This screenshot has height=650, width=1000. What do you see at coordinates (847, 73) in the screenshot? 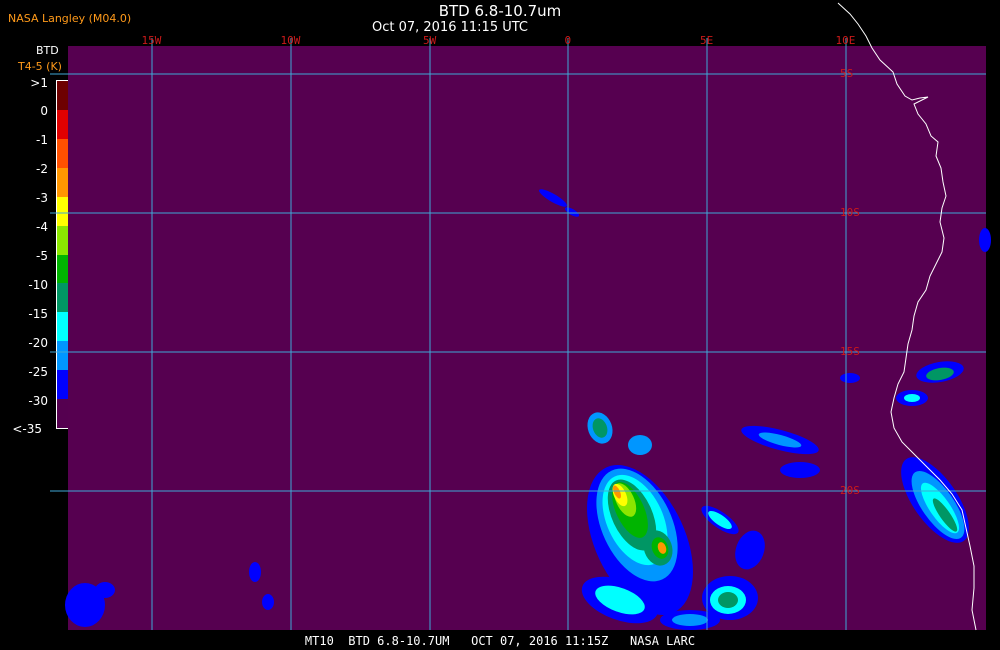
I see `latitude-label: 5S` at bounding box center [847, 73].